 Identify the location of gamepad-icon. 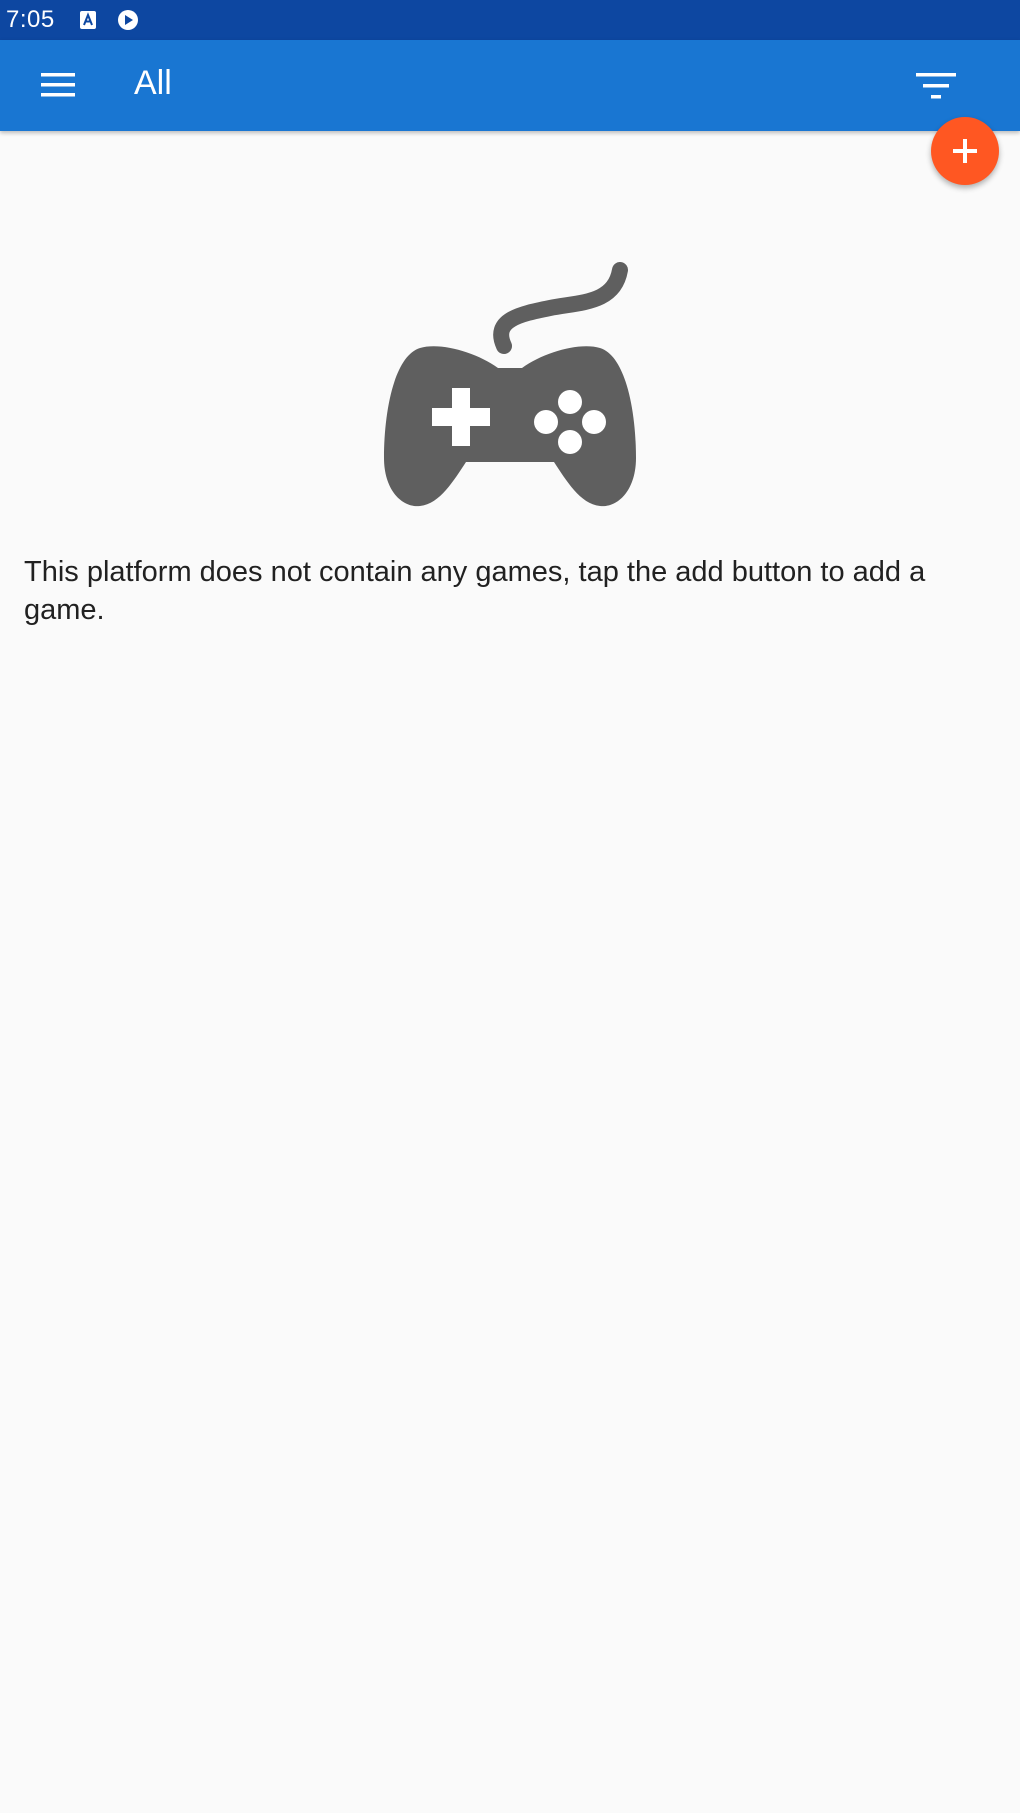
(510, 384).